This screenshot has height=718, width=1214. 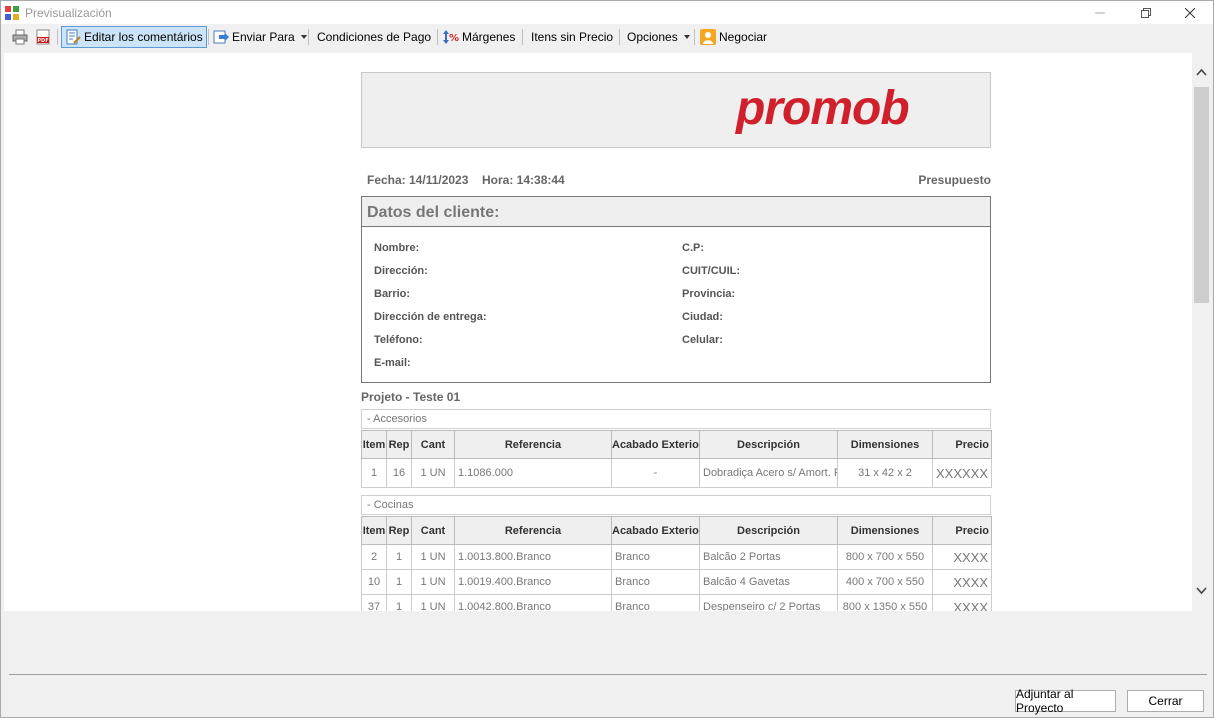 I want to click on cell-description: Balcão 4 Gavetas, so click(x=768, y=582).